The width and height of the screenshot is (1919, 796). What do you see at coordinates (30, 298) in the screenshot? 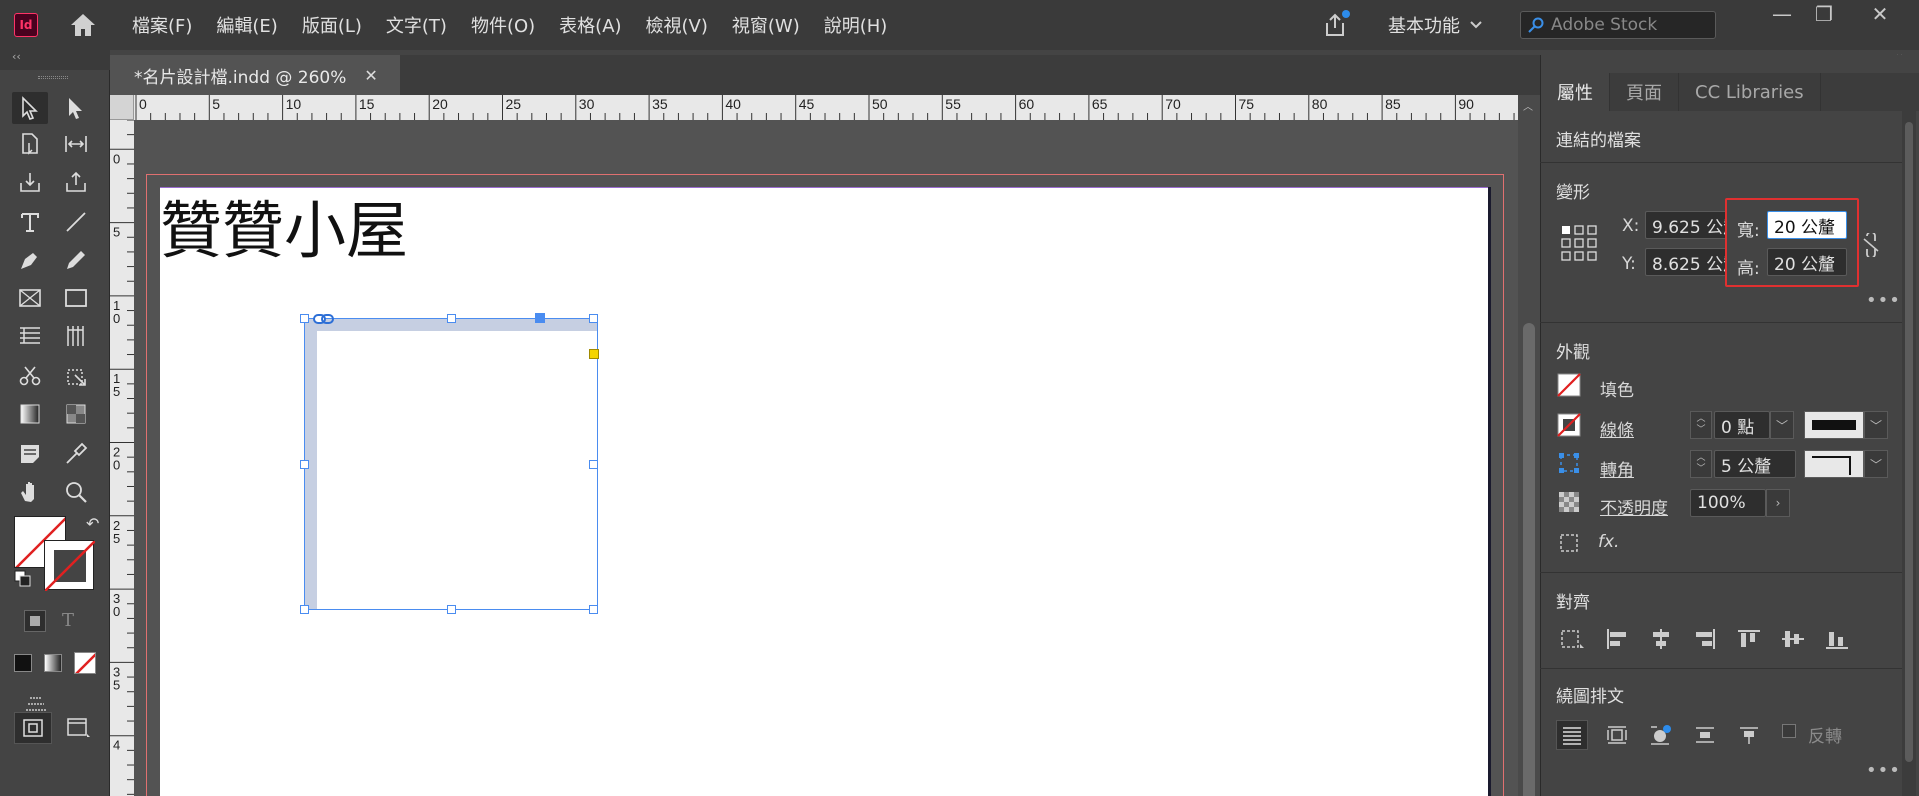
I see `rectangle-frame-tool` at bounding box center [30, 298].